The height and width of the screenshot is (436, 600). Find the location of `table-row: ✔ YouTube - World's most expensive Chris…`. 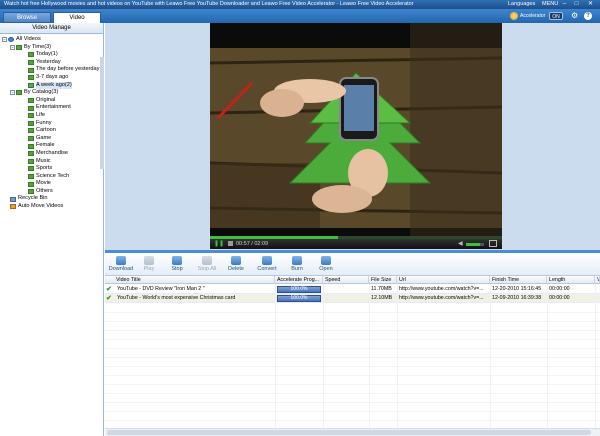

table-row: ✔ YouTube - World's most expensive Chris… is located at coordinates (352, 298).